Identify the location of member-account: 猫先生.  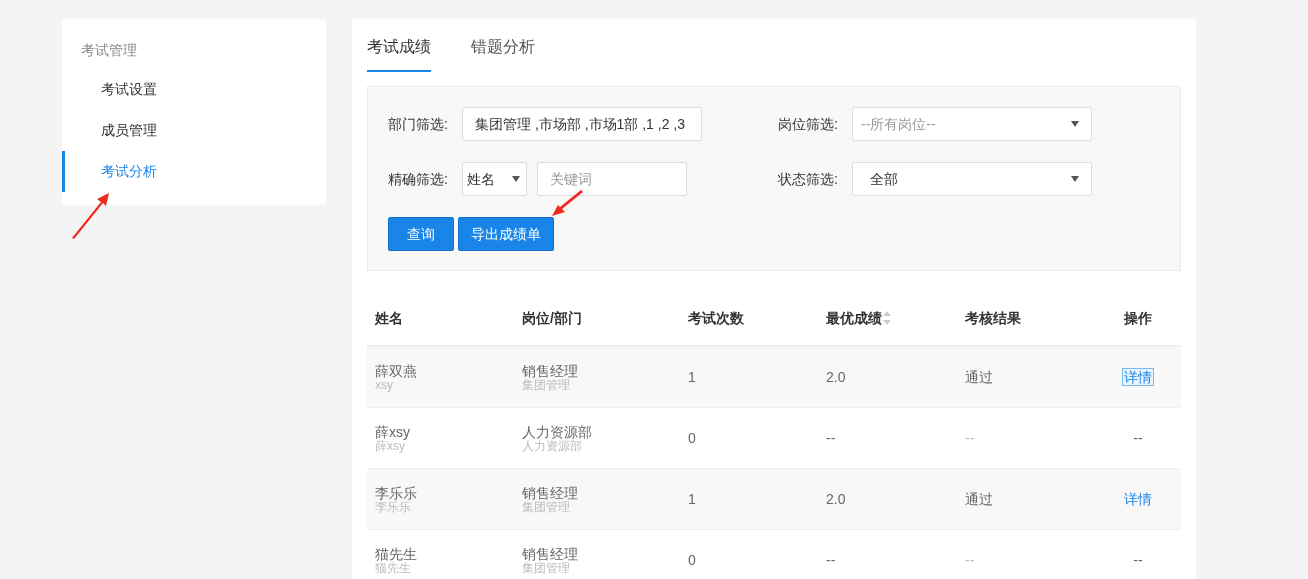
(393, 568).